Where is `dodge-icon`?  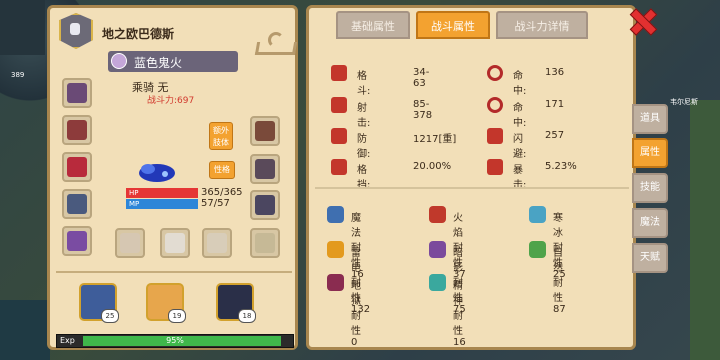 dodge-icon is located at coordinates (495, 136).